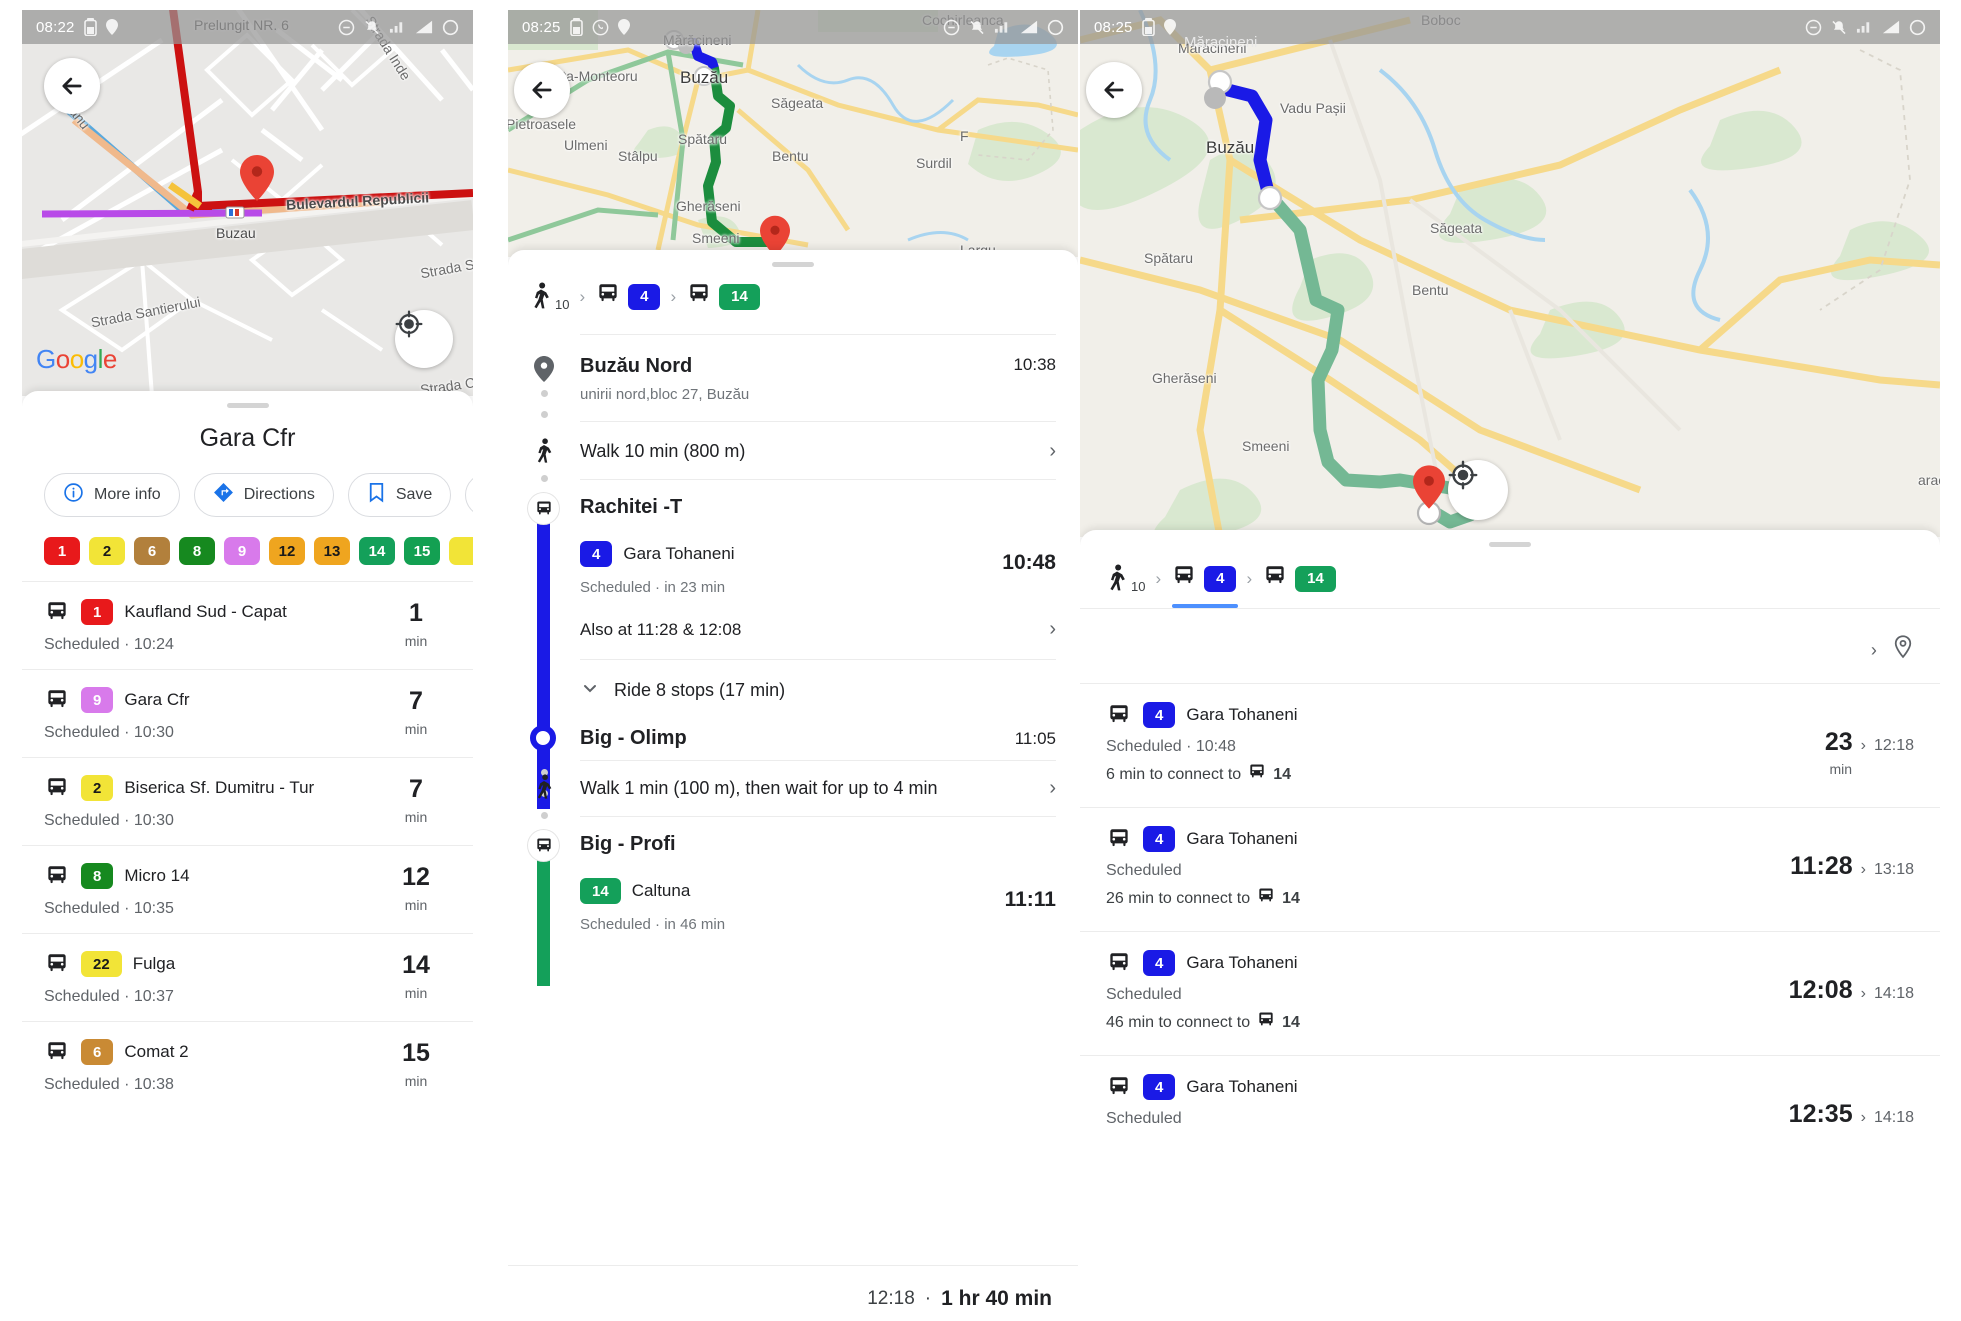  Describe the element at coordinates (157, 699) in the screenshot. I see `headsign: Gara Cfr` at that location.